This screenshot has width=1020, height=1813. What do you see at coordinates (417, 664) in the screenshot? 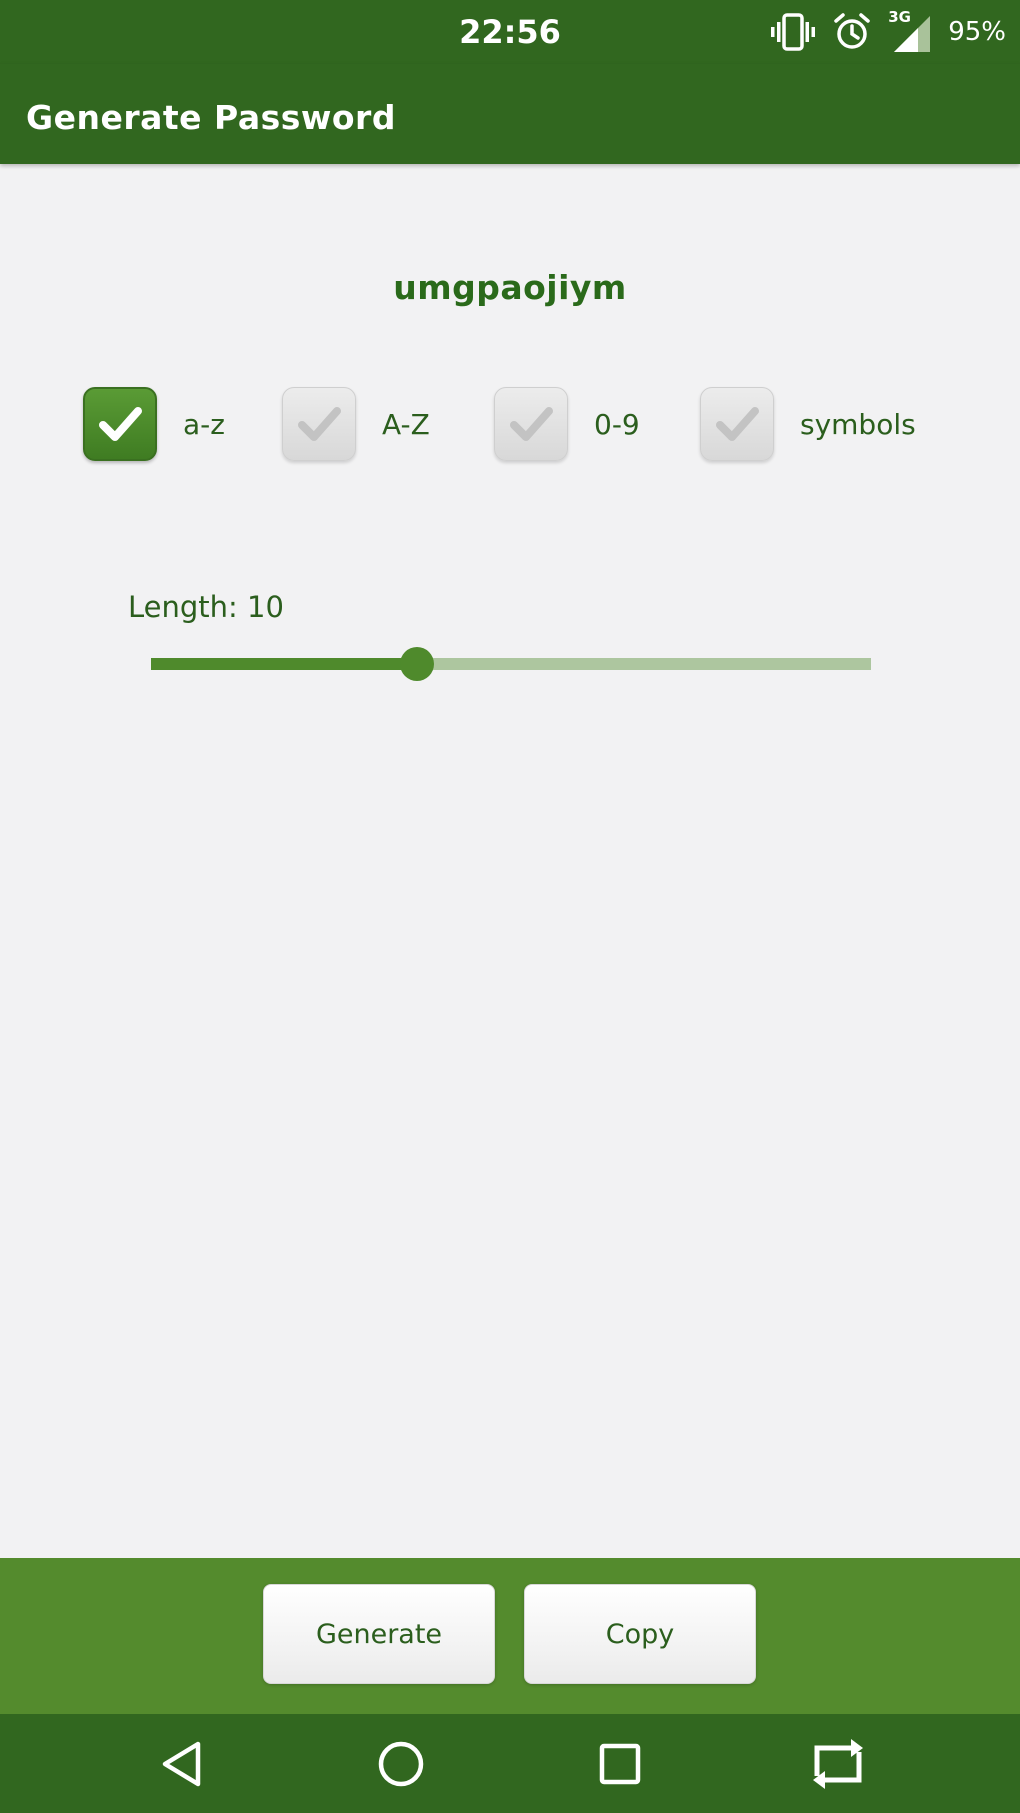
I see `slider-thumb` at bounding box center [417, 664].